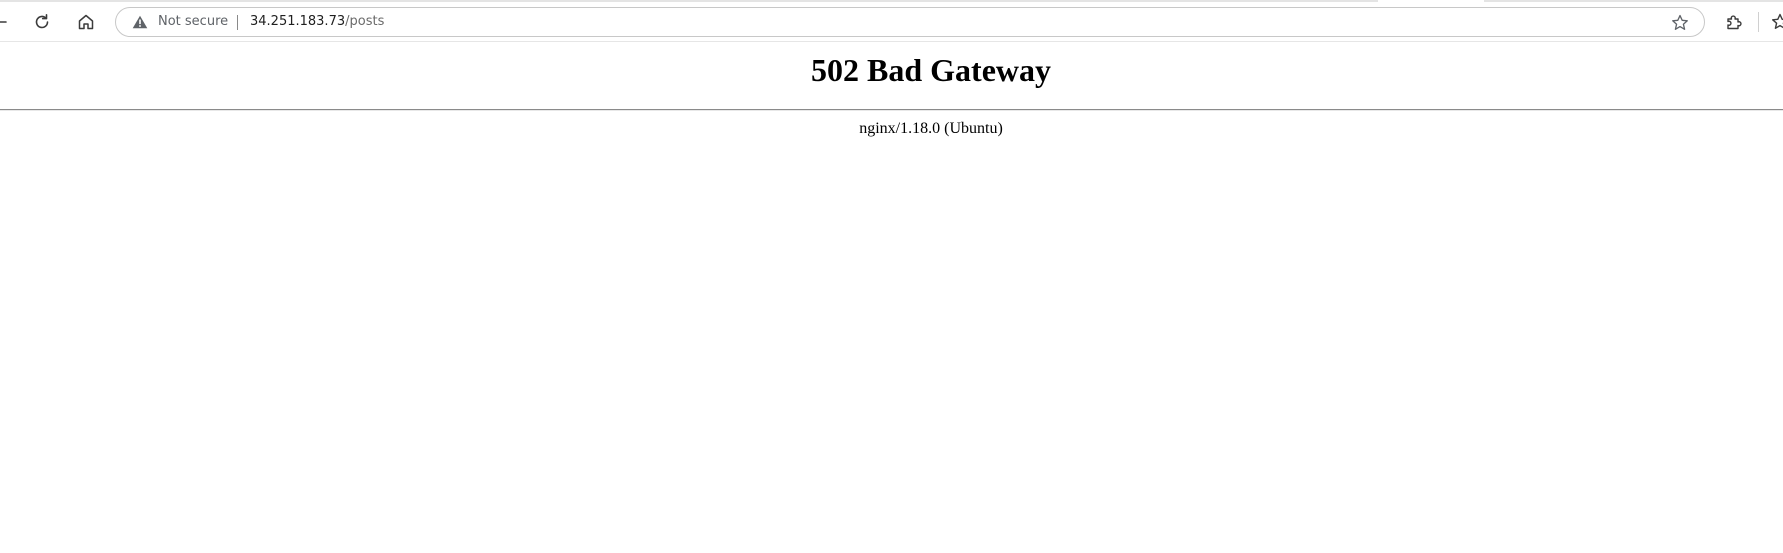 The height and width of the screenshot is (553, 1783). Describe the element at coordinates (365, 21) in the screenshot. I see `url-path: /posts` at that location.